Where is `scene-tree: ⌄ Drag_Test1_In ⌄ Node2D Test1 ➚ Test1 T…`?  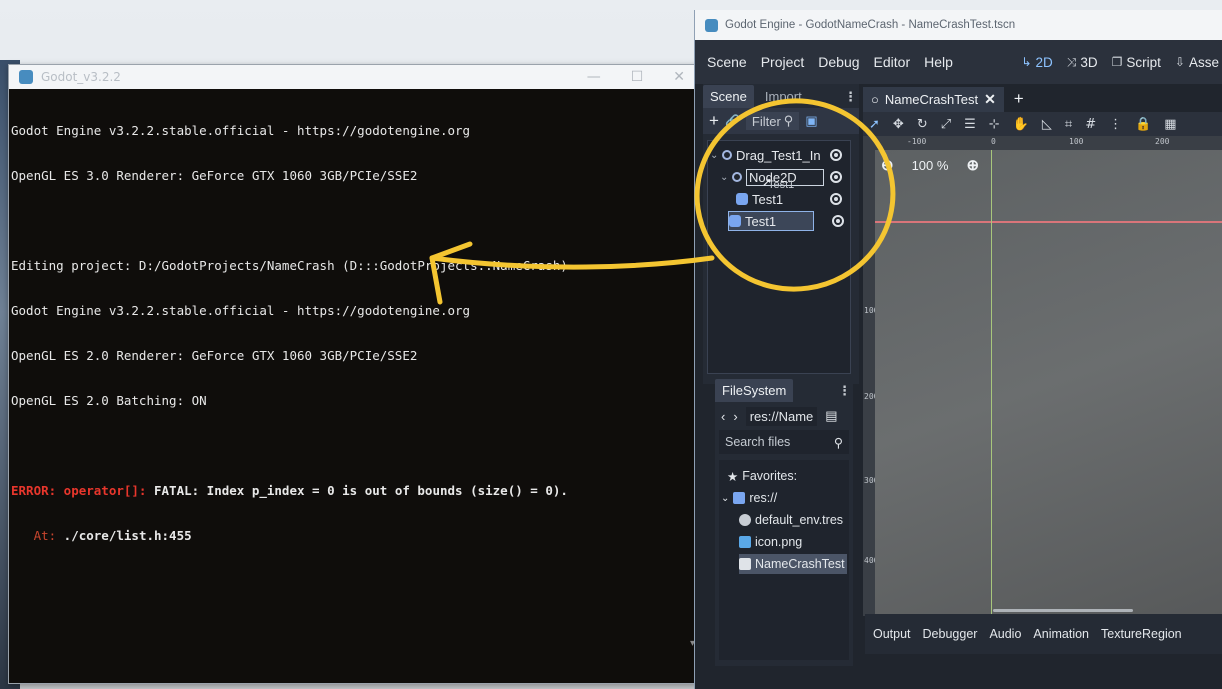 scene-tree: ⌄ Drag_Test1_In ⌄ Node2D Test1 ➚ Test1 T… is located at coordinates (779, 257).